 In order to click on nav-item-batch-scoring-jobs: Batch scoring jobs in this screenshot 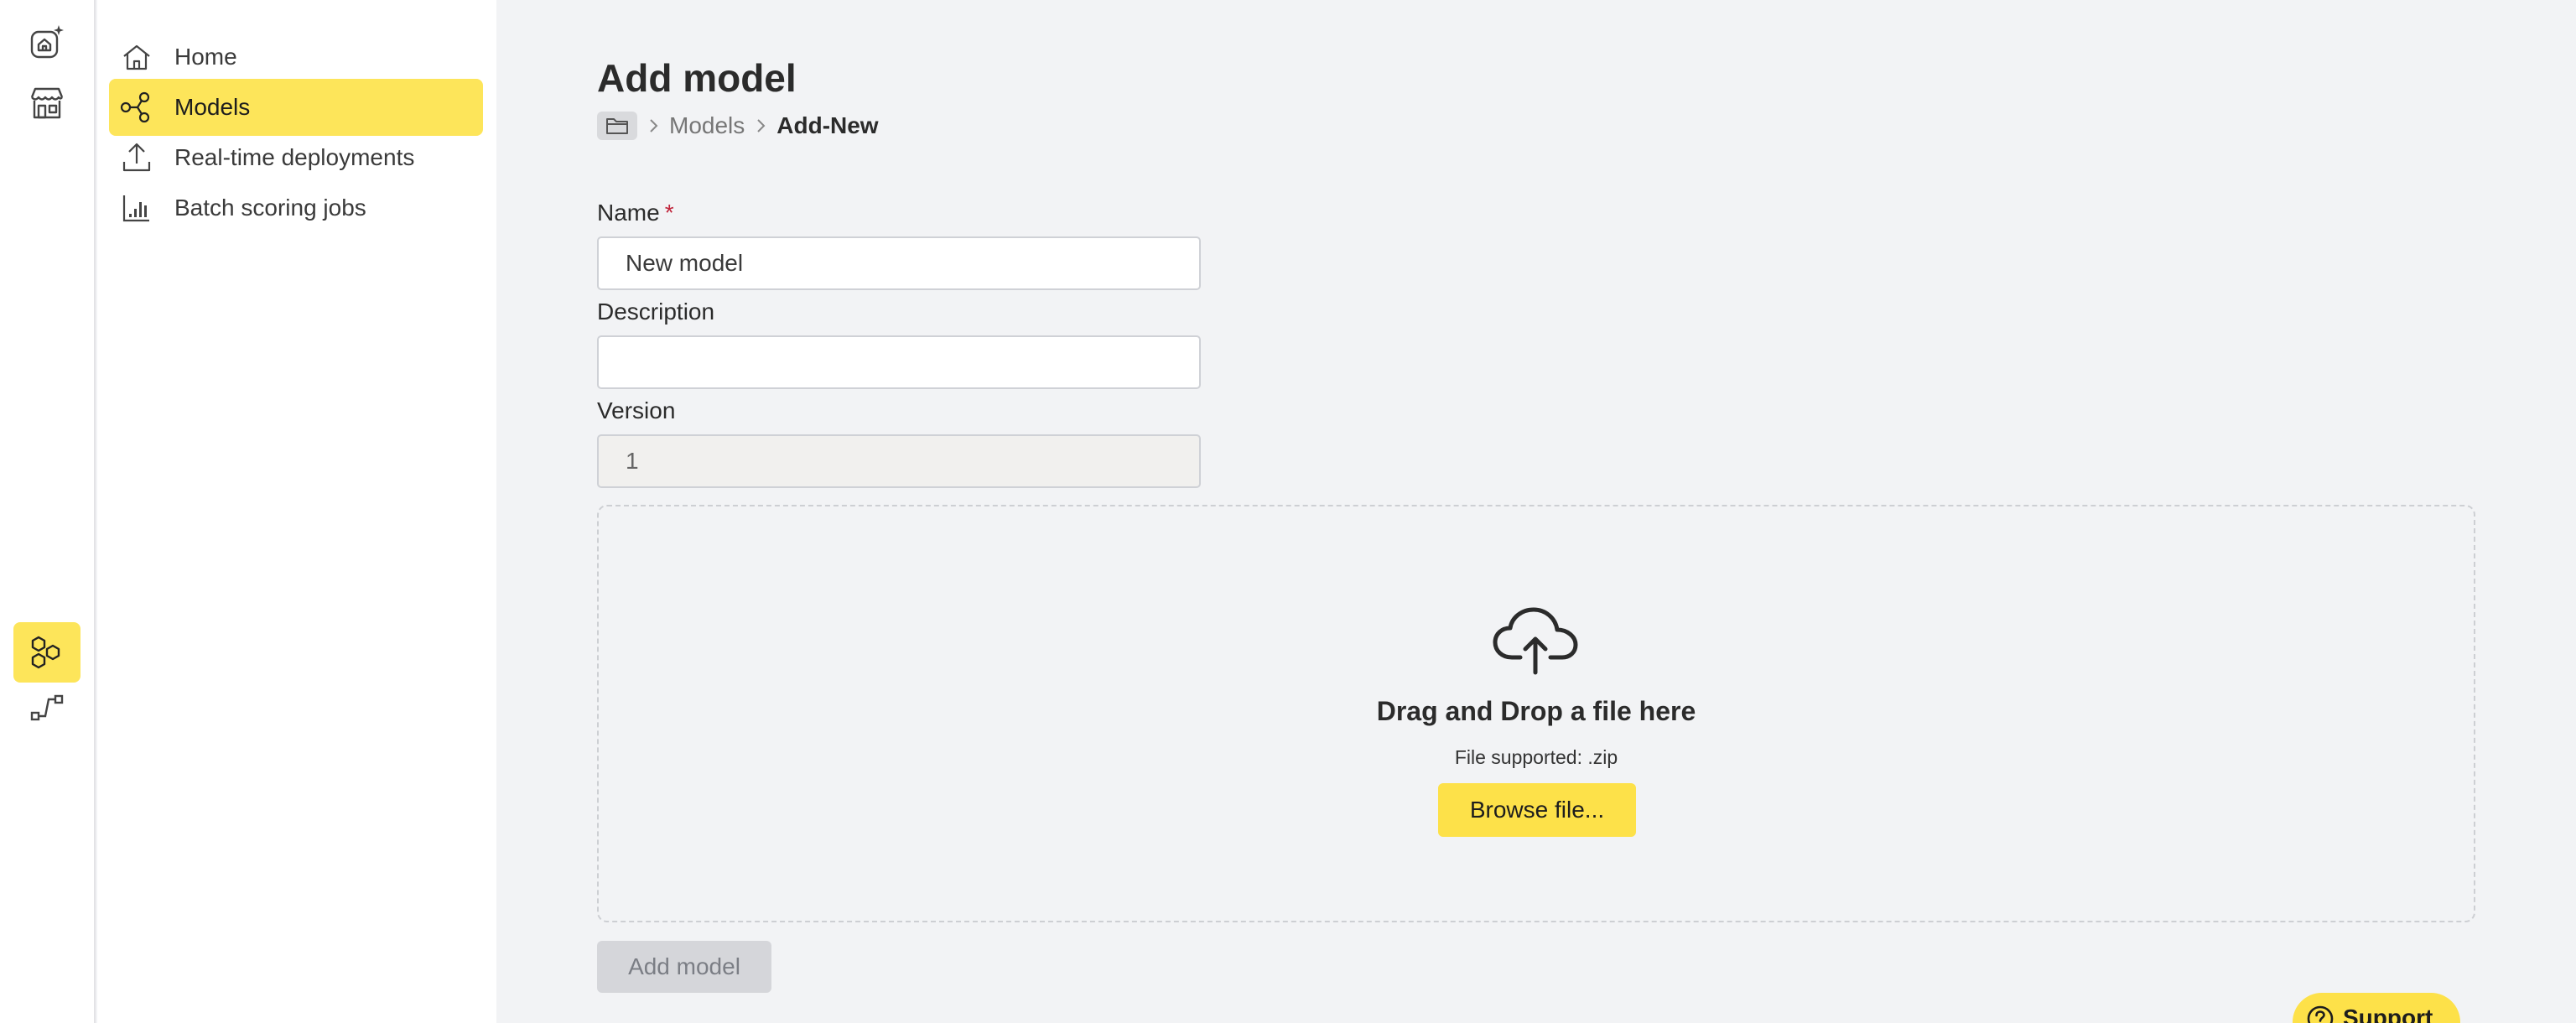, I will do `click(296, 207)`.